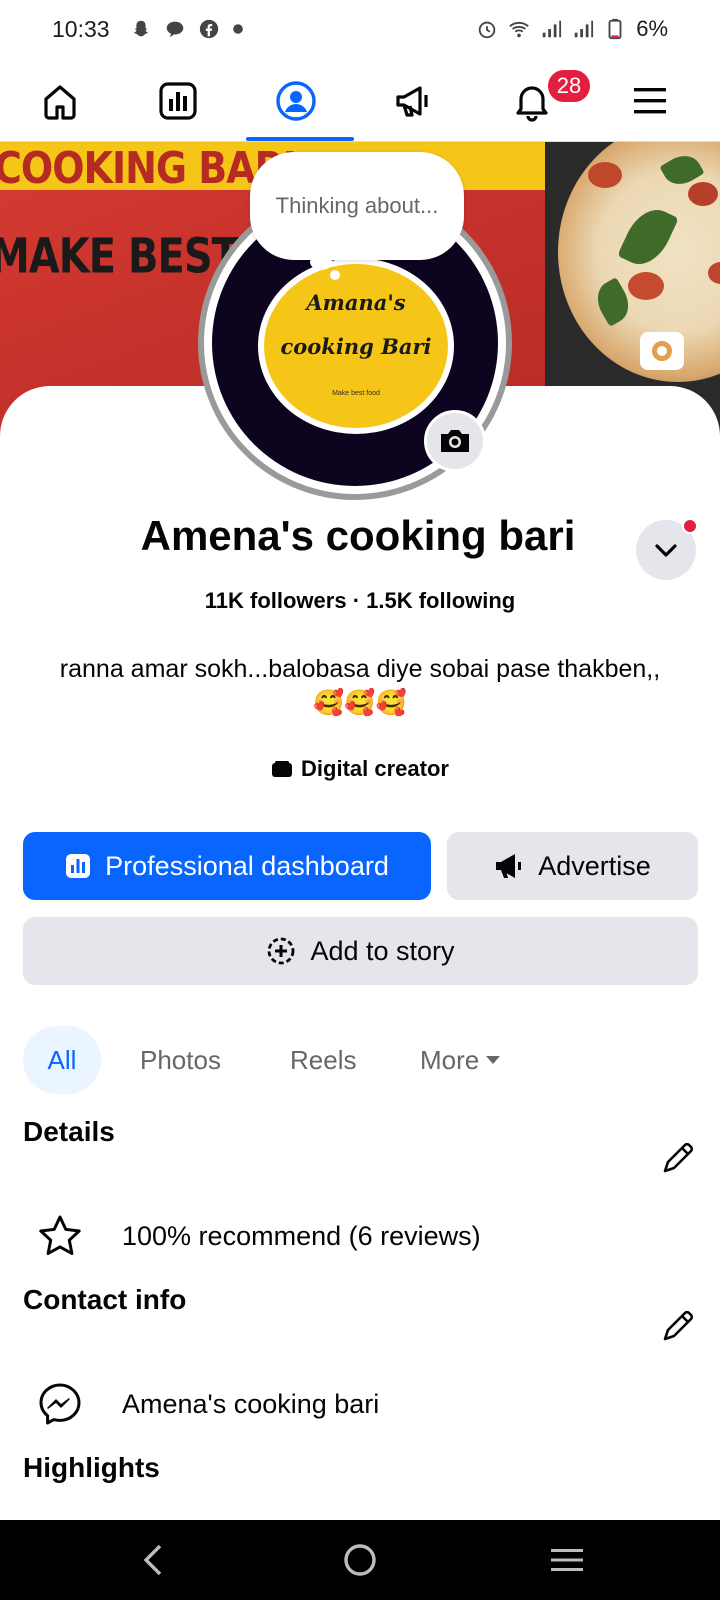  Describe the element at coordinates (375, 768) in the screenshot. I see `category-label: Digital creator` at that location.